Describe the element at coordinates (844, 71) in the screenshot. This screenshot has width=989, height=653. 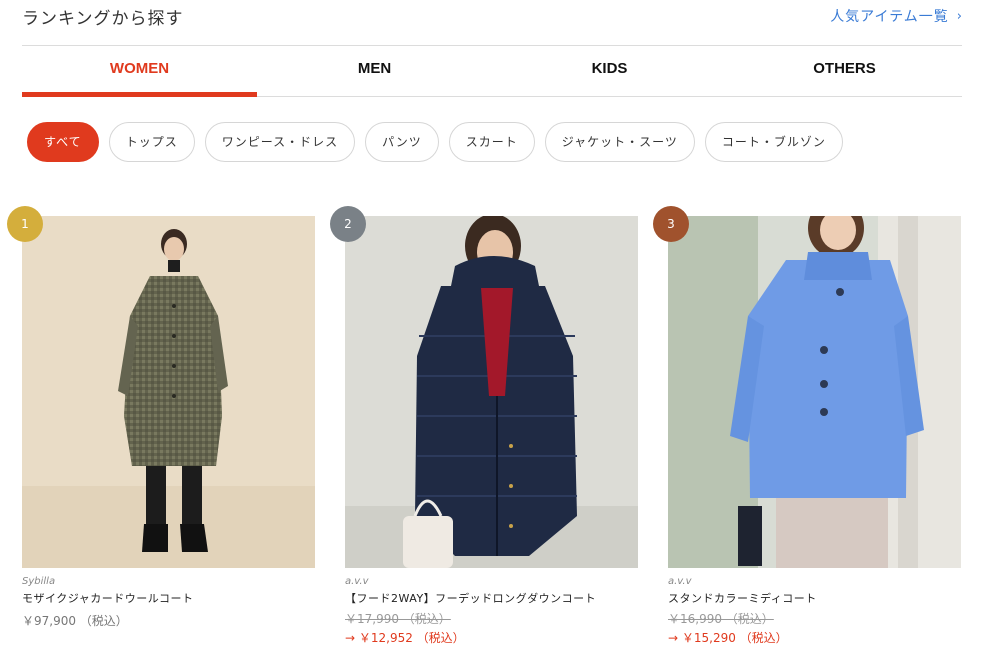
I see `tab-others: OTHERS` at that location.